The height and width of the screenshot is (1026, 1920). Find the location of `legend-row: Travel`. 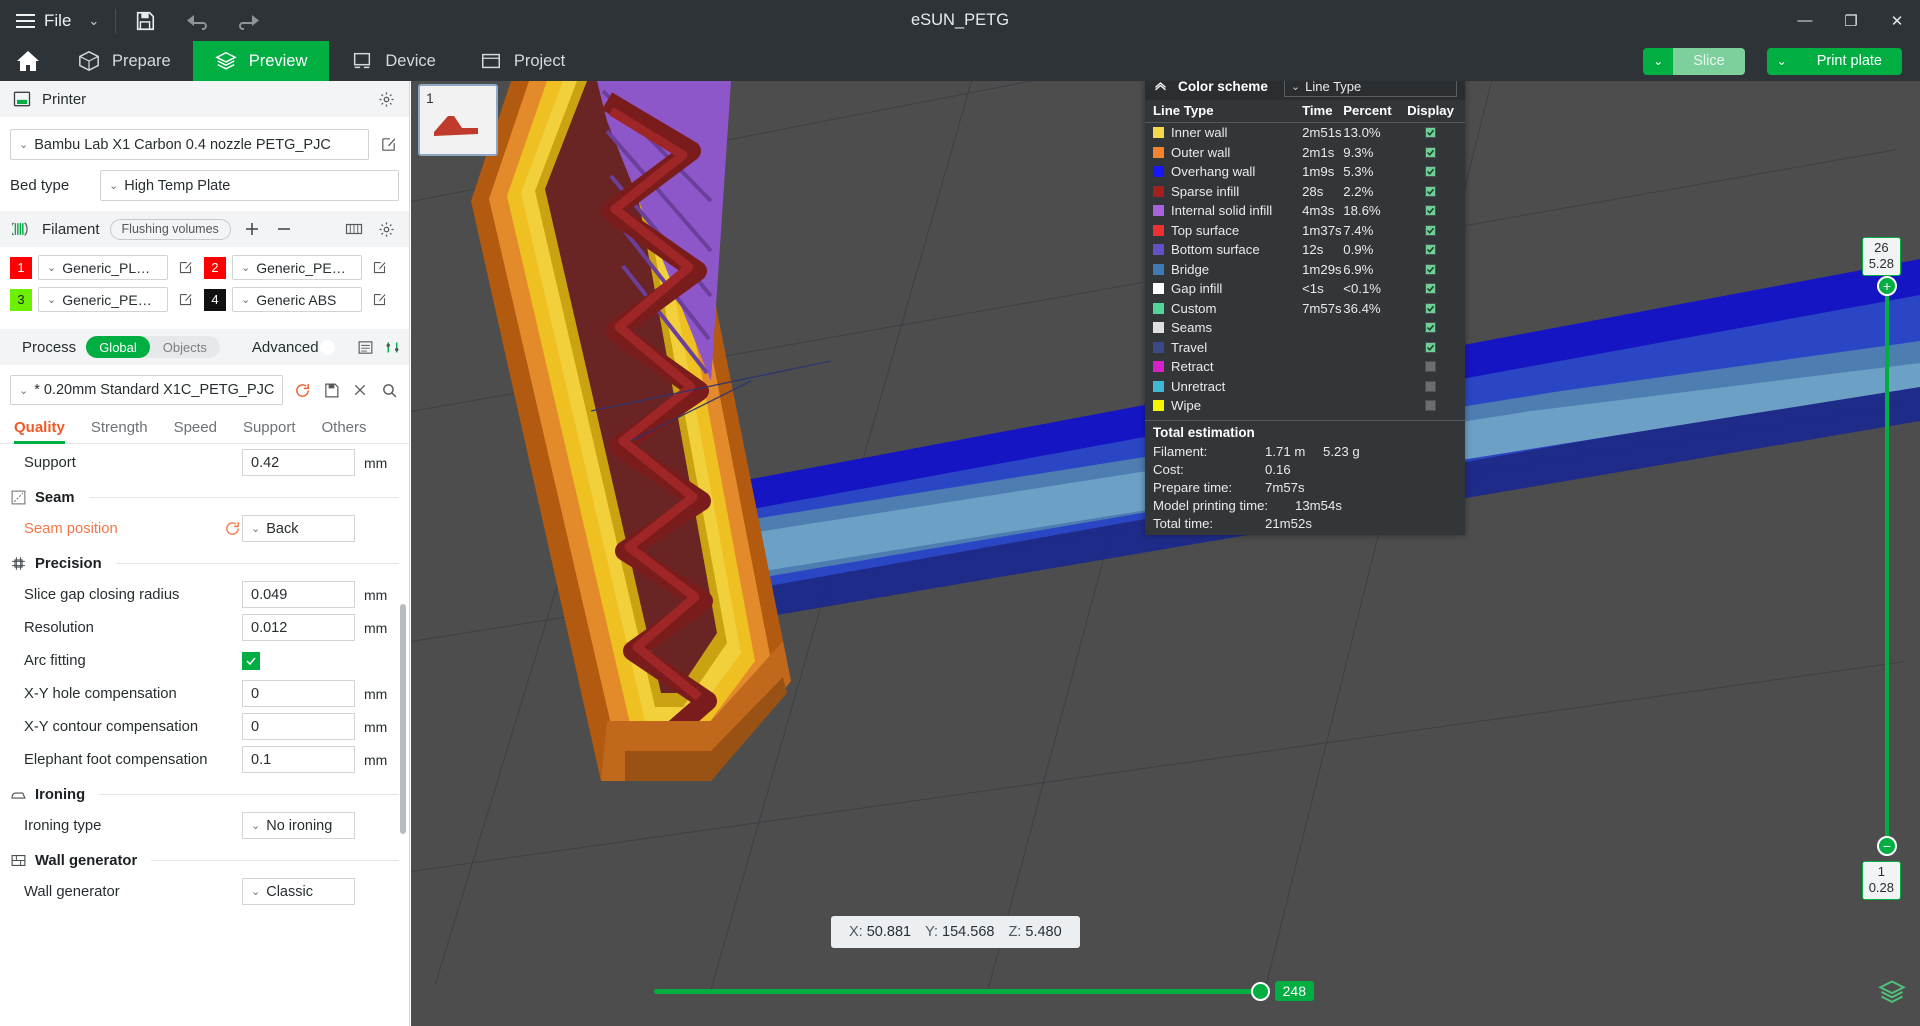

legend-row: Travel is located at coordinates (1305, 348).